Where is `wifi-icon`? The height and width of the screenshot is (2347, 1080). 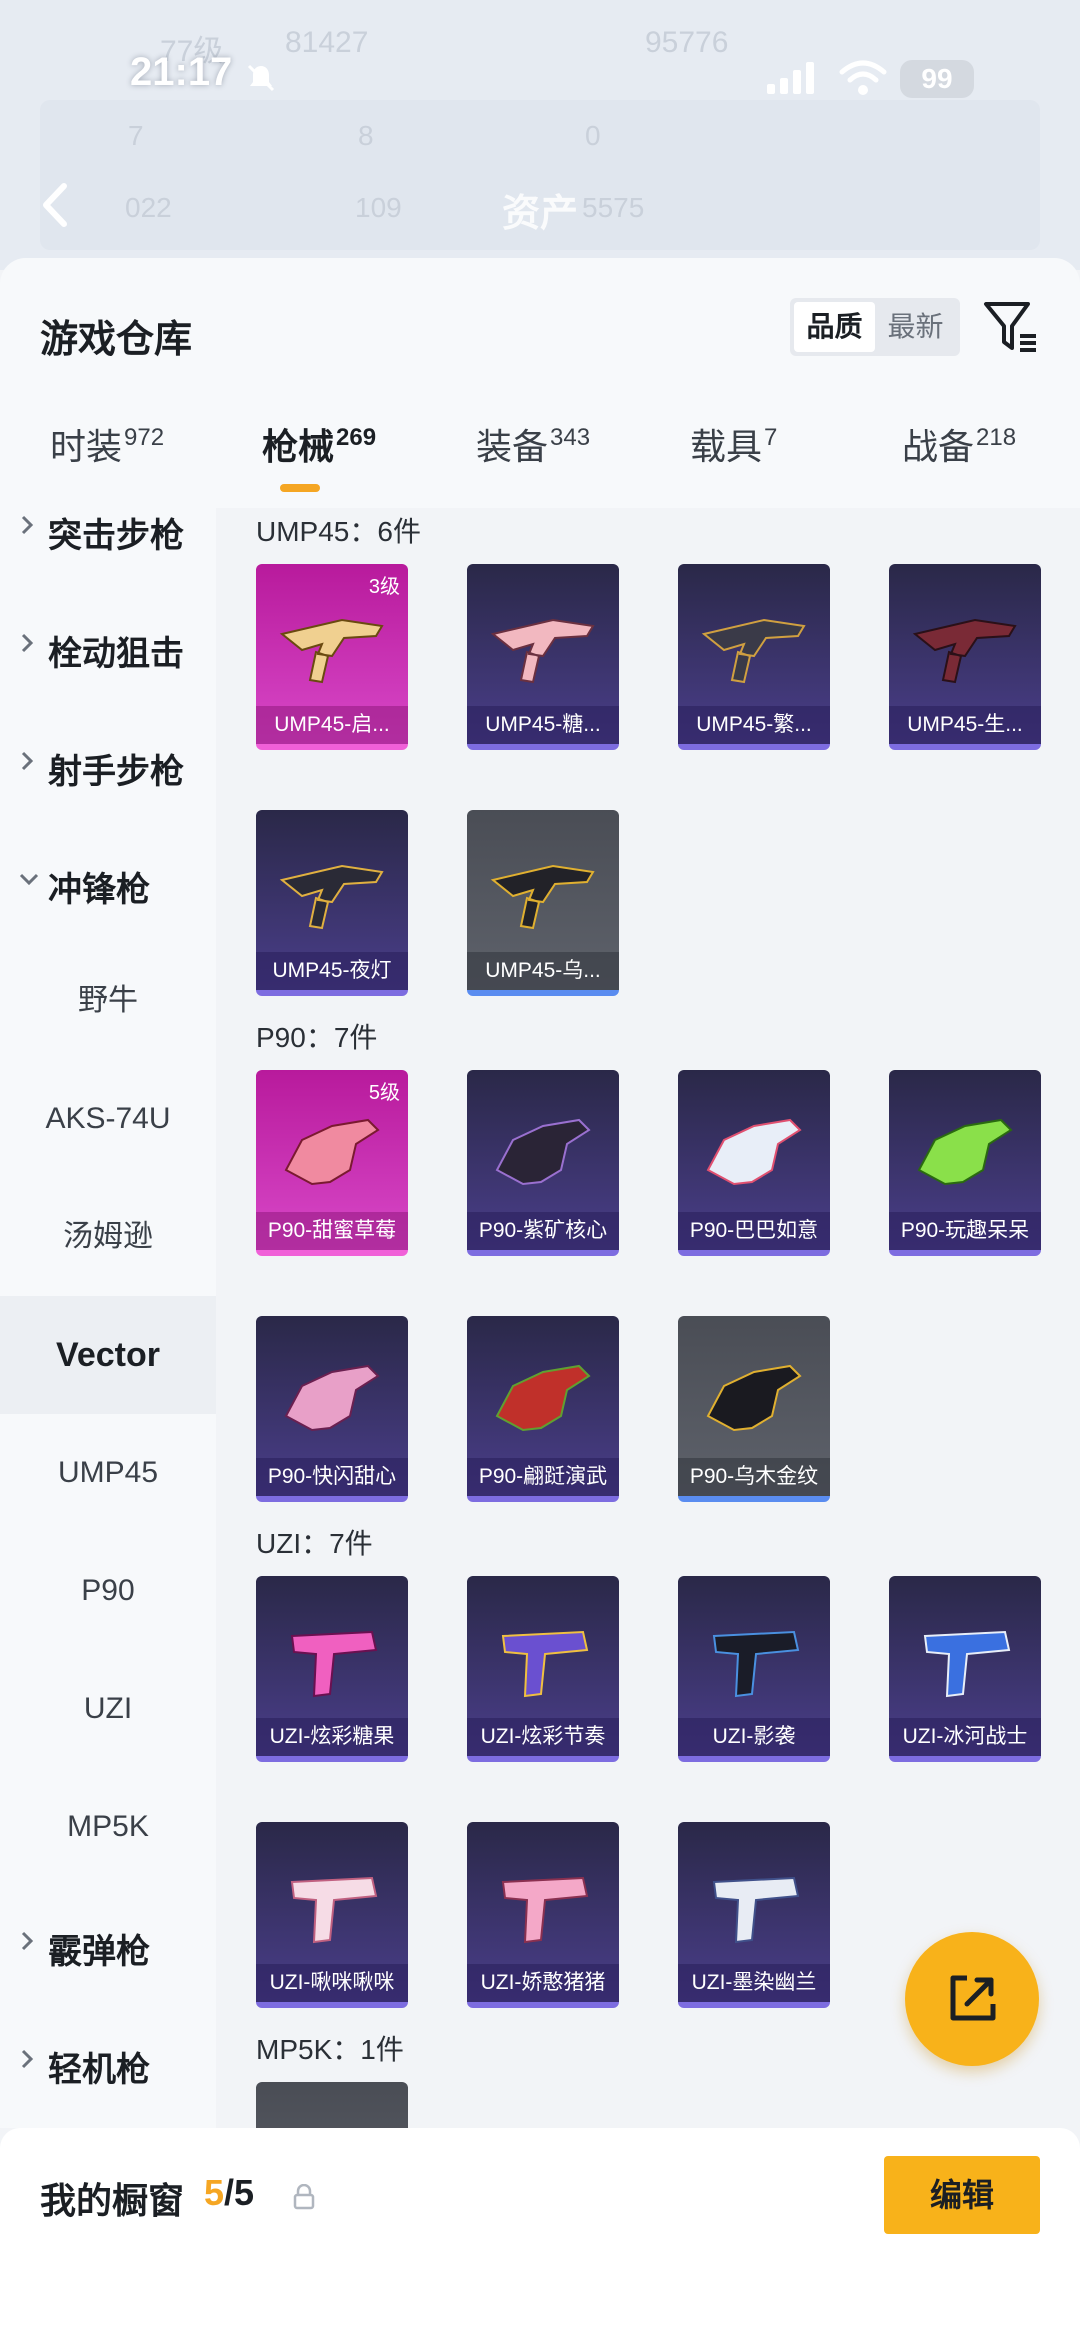 wifi-icon is located at coordinates (863, 77).